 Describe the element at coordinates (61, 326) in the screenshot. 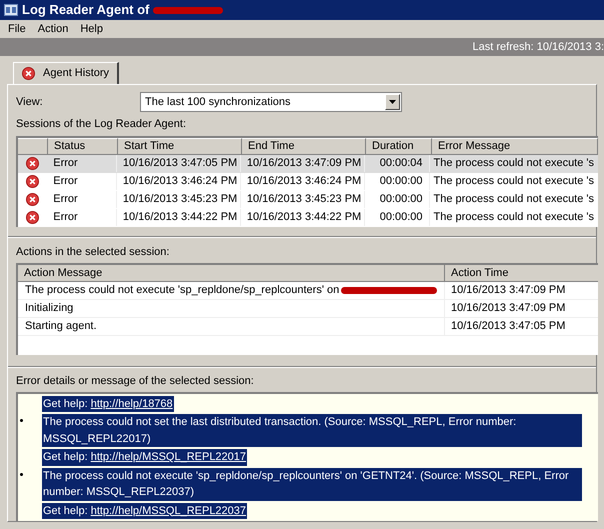

I see `table-cell-text: Starting agent.` at that location.